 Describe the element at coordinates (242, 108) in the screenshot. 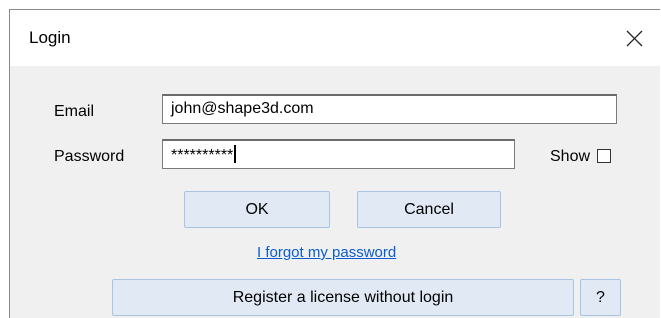

I see `email-value: john@shape3d.com` at that location.